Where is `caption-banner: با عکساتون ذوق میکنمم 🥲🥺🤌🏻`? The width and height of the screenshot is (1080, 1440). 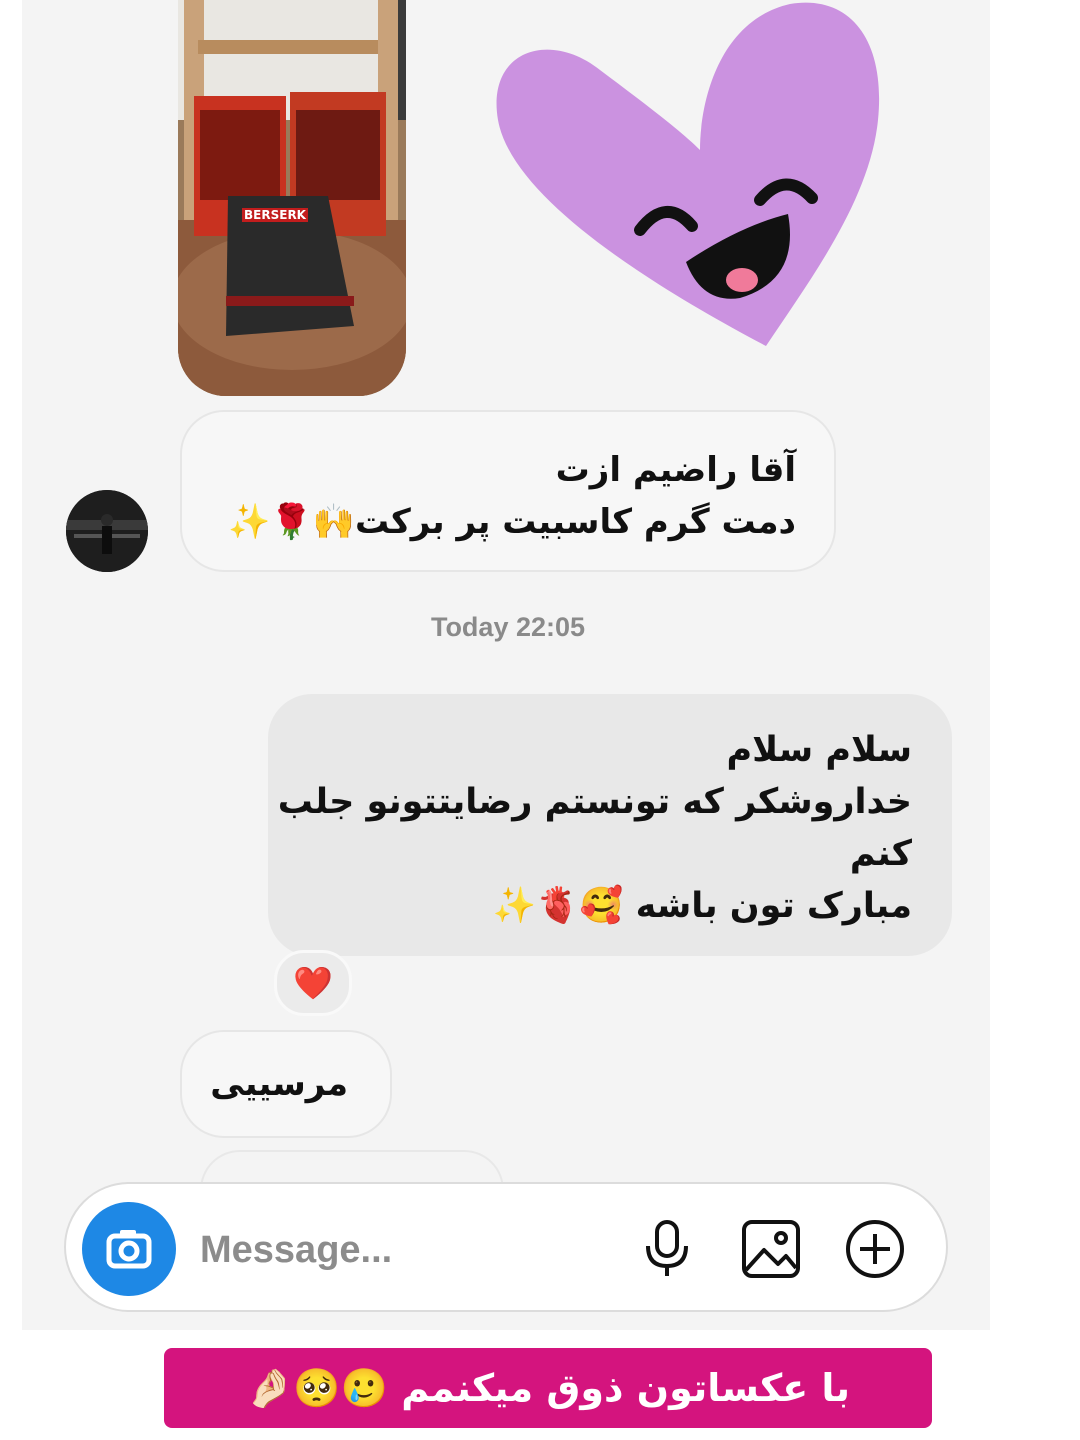 caption-banner: با عکساتون ذوق میکنمم 🥲🥺🤌🏻 is located at coordinates (548, 1388).